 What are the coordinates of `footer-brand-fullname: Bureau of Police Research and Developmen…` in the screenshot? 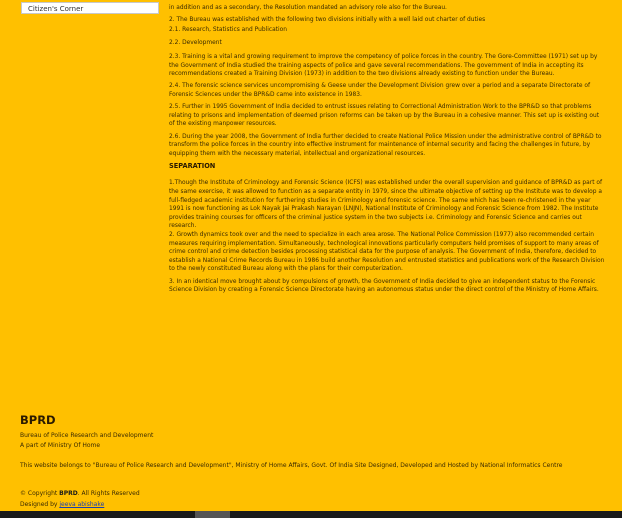 It's located at (87, 435).